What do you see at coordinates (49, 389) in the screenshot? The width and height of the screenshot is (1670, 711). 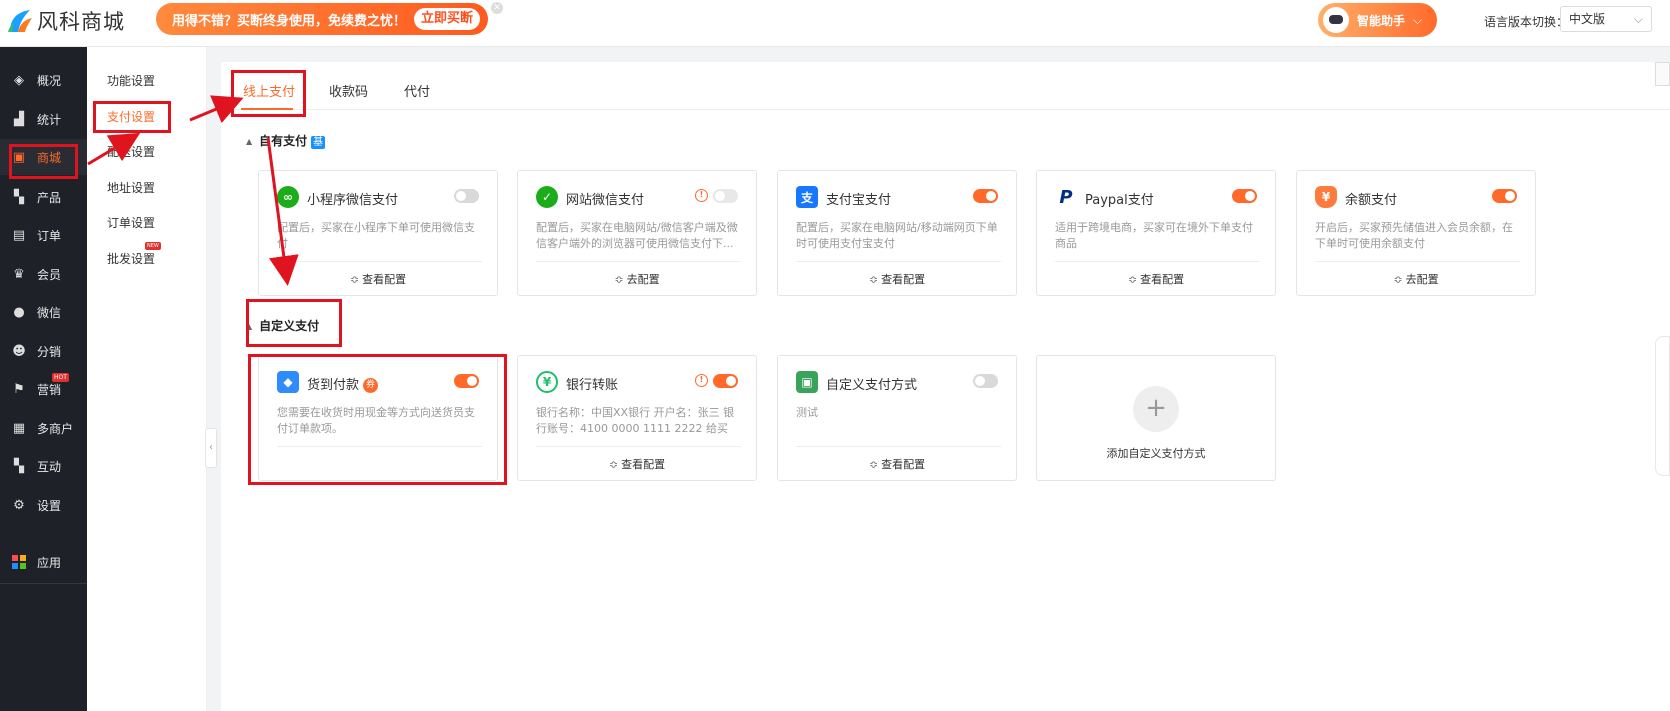 I see `sidebar-item-label: 营销` at bounding box center [49, 389].